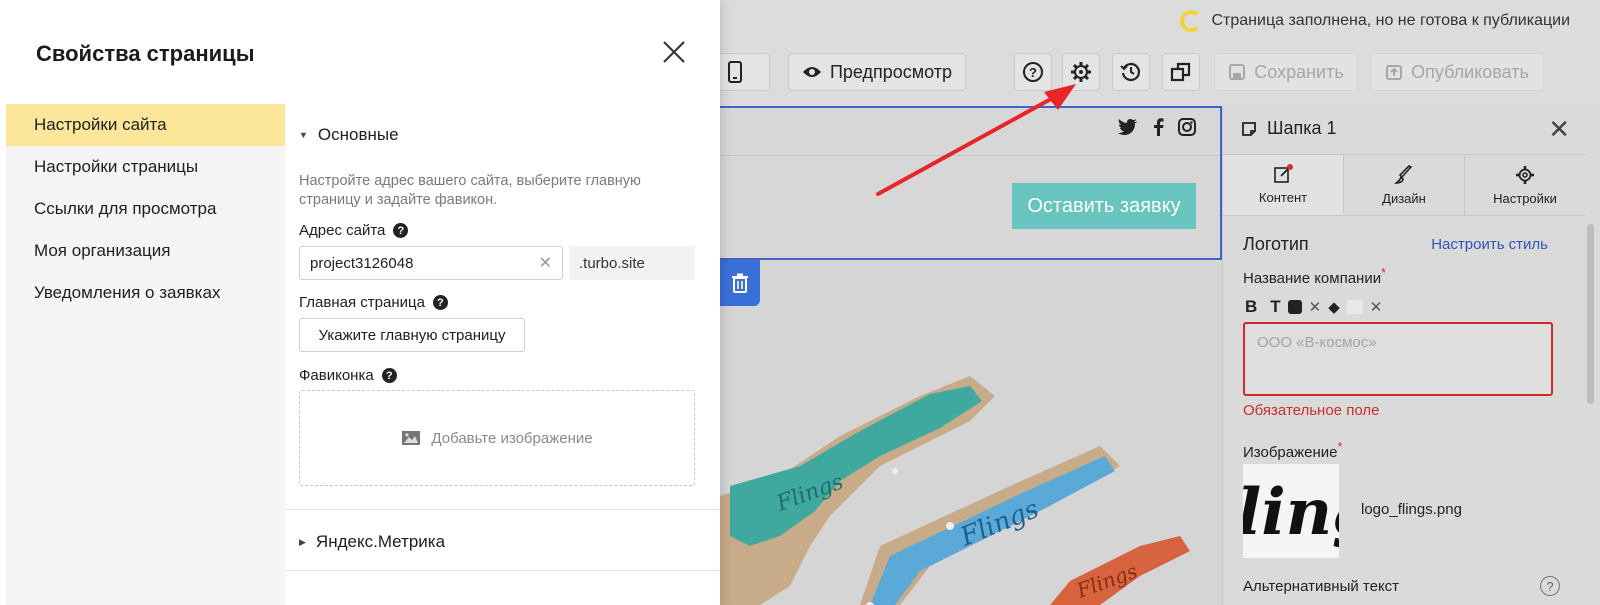 The width and height of the screenshot is (1600, 605). Describe the element at coordinates (1128, 127) in the screenshot. I see `twitter-icon` at that location.